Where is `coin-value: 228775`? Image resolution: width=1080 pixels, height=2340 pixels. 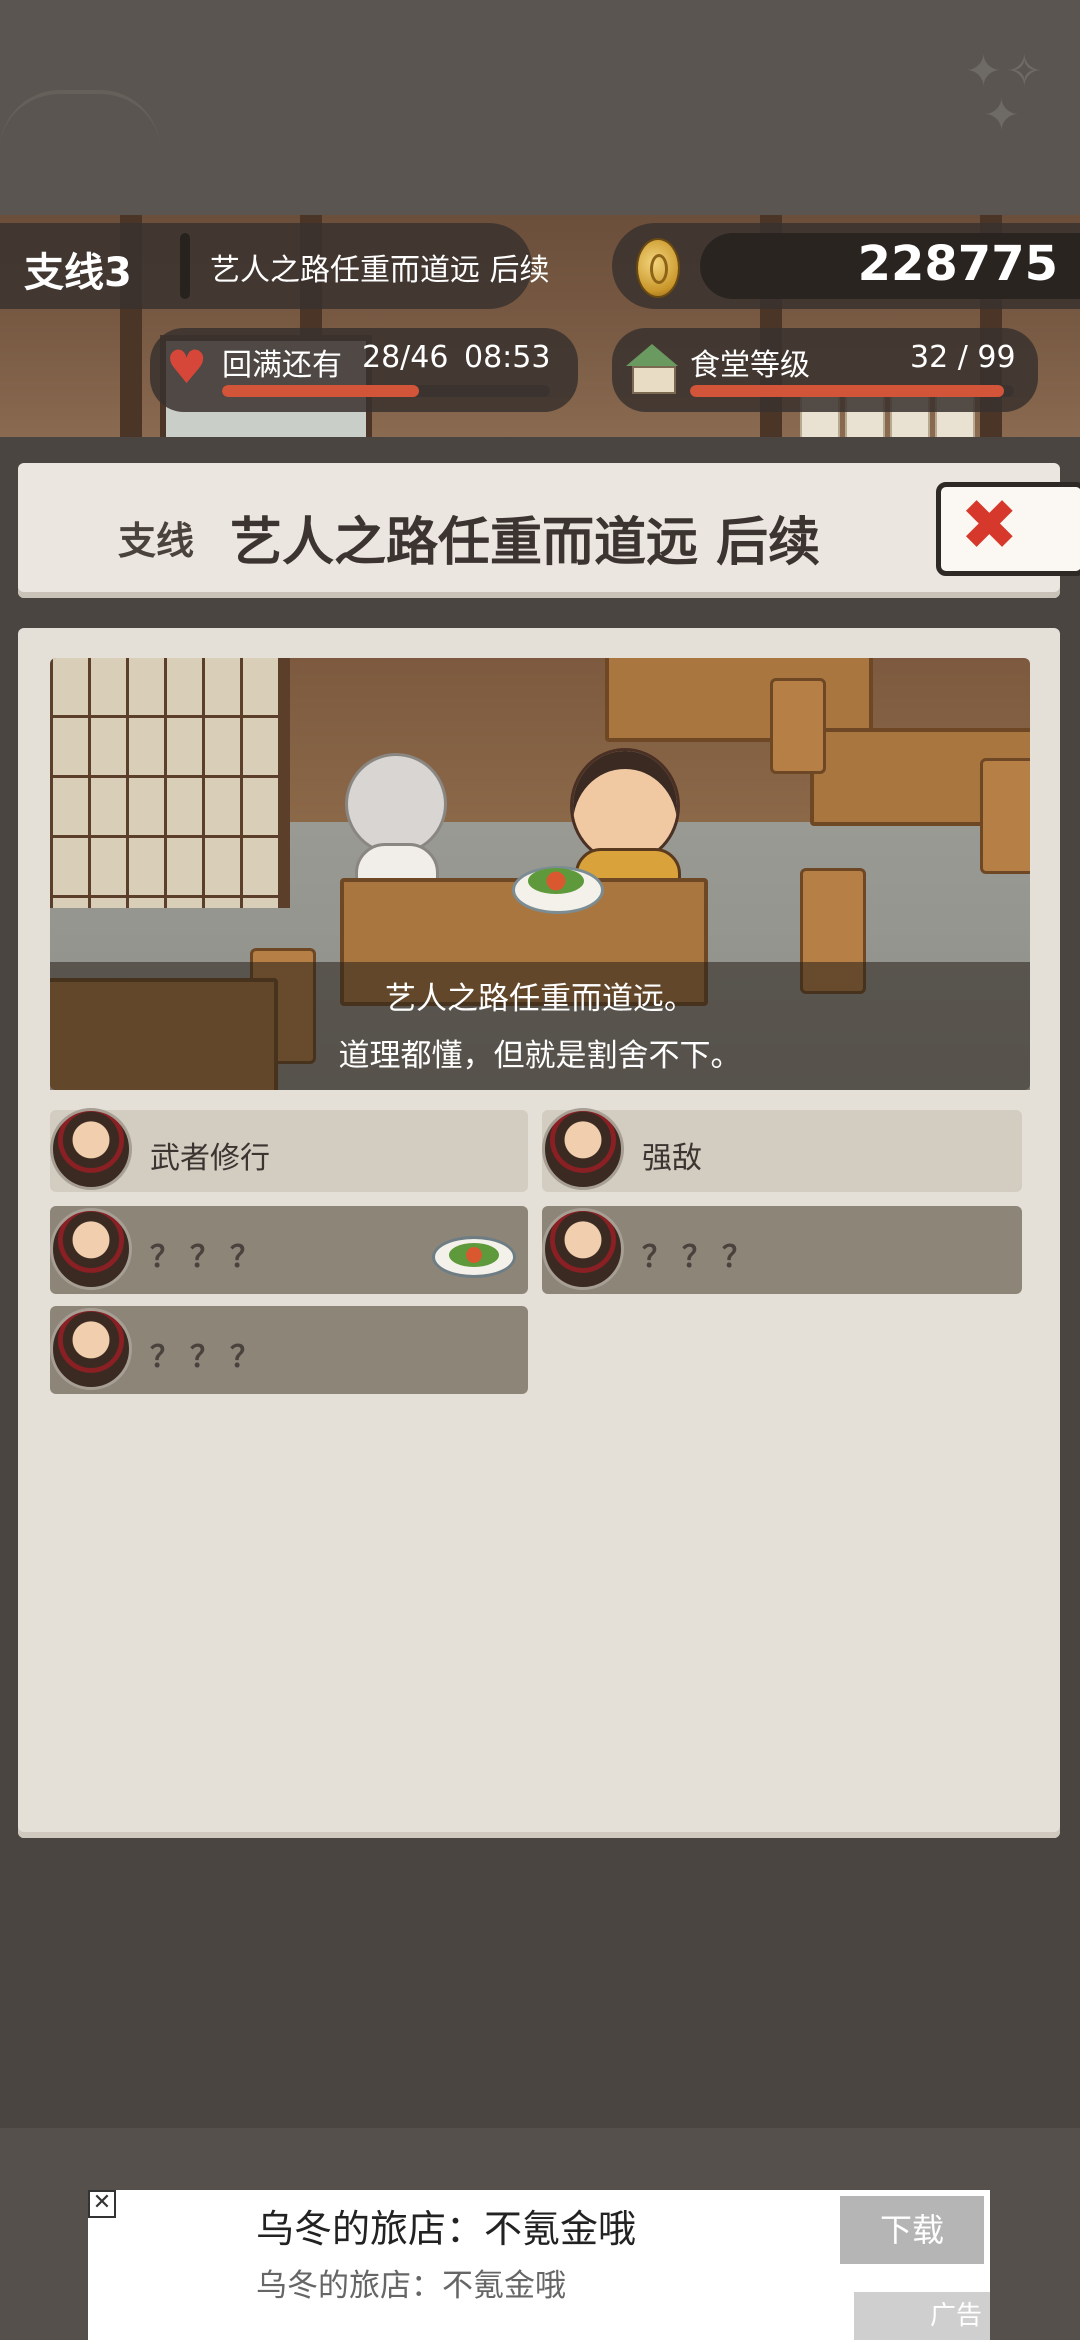
coin-value: 228775 is located at coordinates (957, 264).